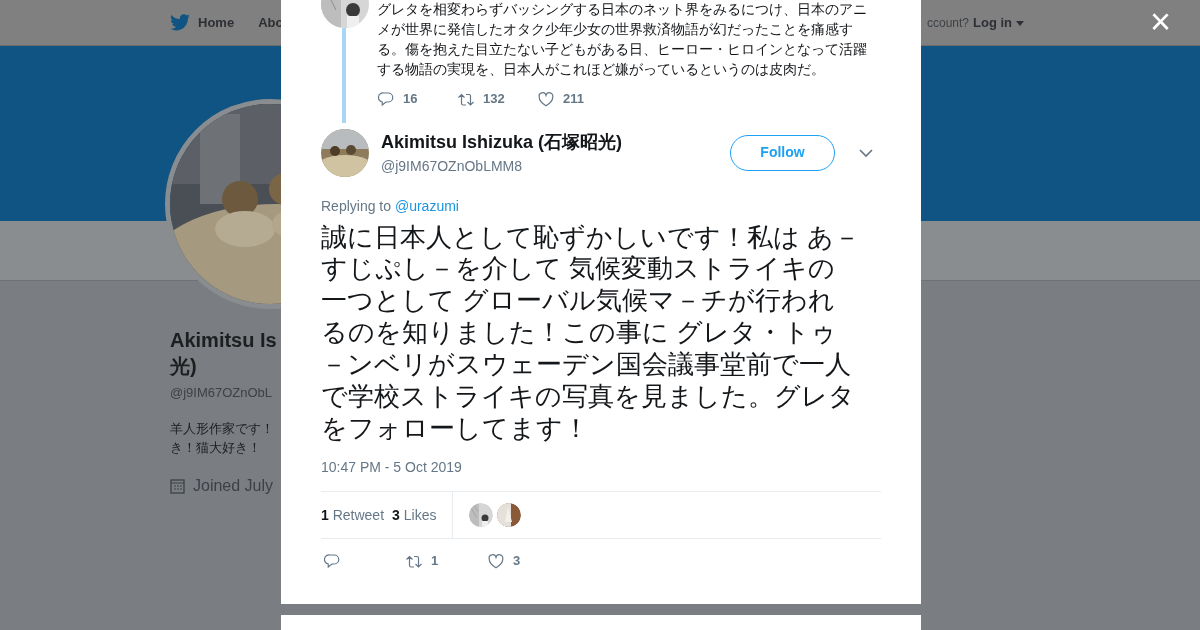 Image resolution: width=1200 pixels, height=630 pixels. What do you see at coordinates (414, 515) in the screenshot?
I see `stat-link: 3 Likes` at bounding box center [414, 515].